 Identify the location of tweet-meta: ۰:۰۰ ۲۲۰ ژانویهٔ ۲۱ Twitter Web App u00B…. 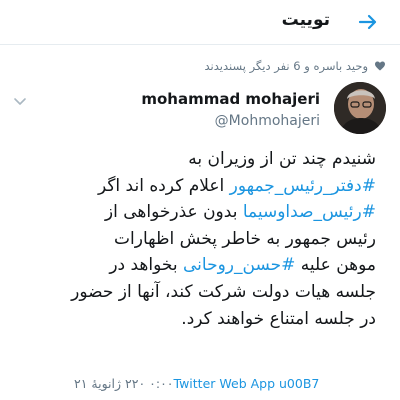
(194, 383).